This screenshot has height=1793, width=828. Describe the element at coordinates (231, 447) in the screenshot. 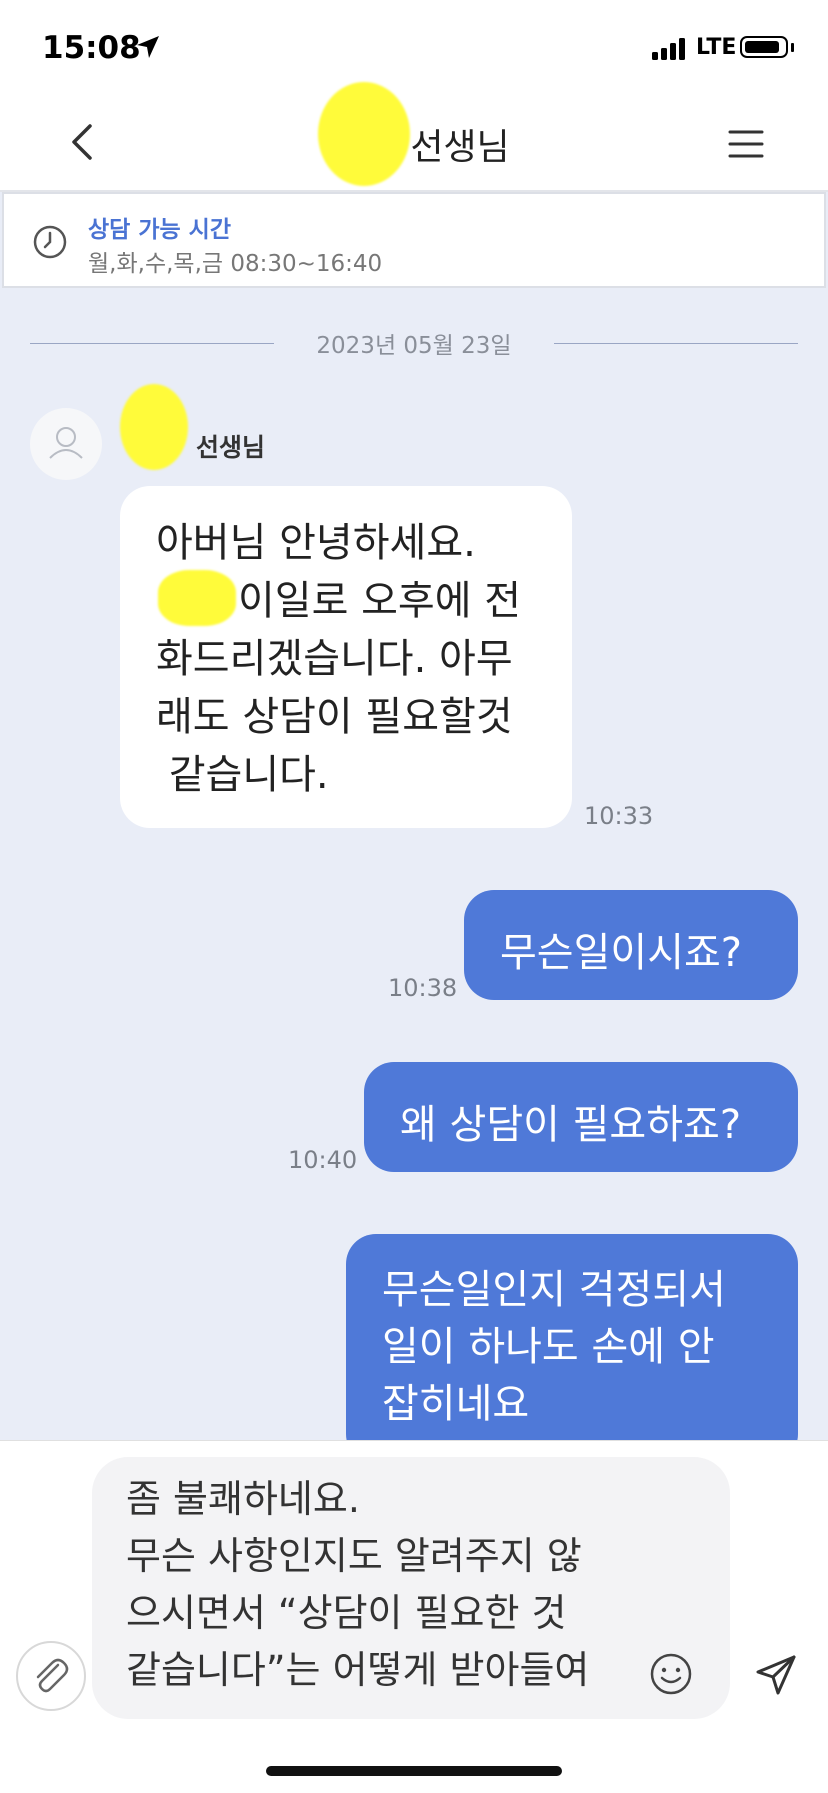

I see `sender-name: 선생님` at that location.